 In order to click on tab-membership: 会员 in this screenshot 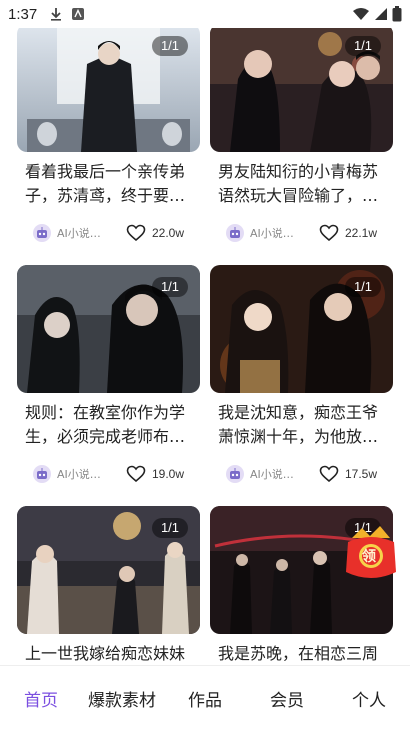, I will do `click(287, 698)`.